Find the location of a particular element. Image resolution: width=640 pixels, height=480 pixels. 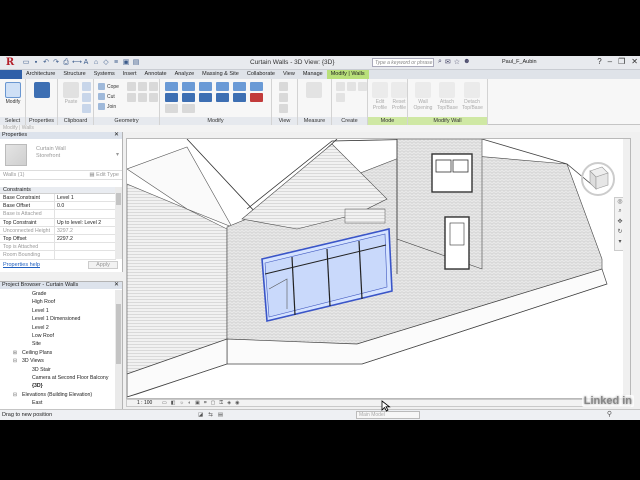

thin-lines-icon: ≡ is located at coordinates (116, 62).